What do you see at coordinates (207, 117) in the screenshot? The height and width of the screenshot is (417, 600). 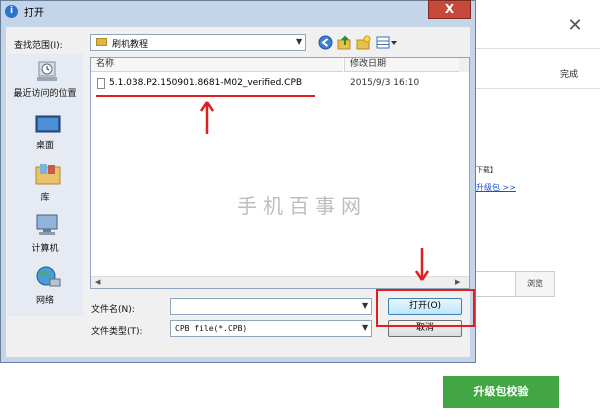 I see `annotation-arrow-up-icon` at bounding box center [207, 117].